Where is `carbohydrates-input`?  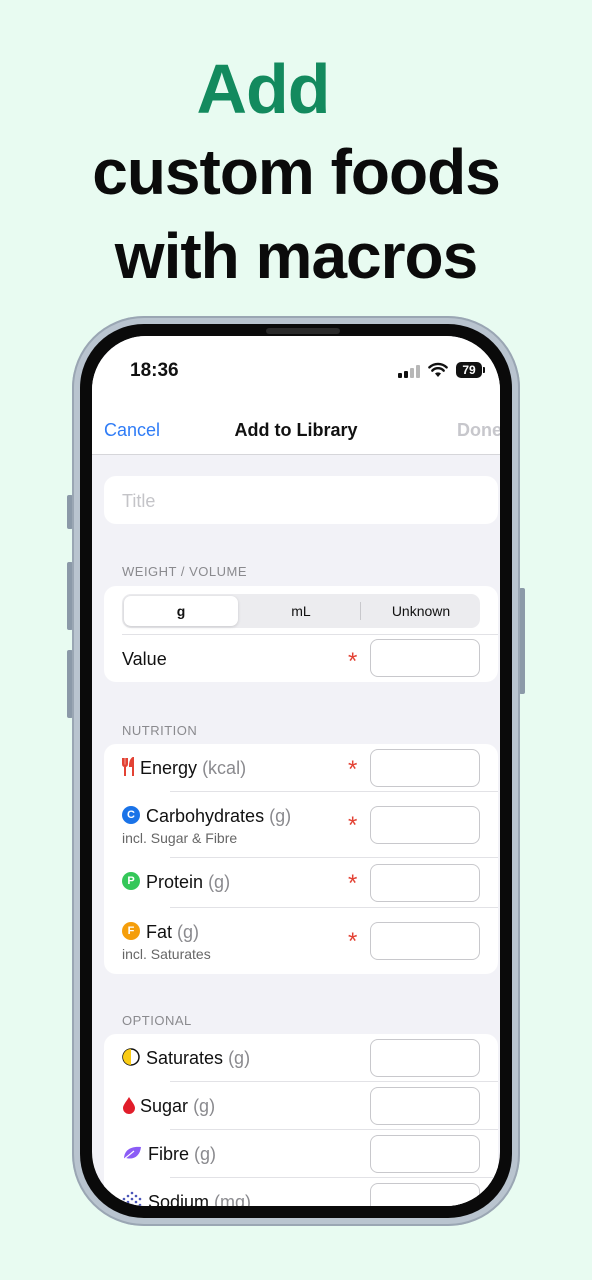 carbohydrates-input is located at coordinates (425, 825).